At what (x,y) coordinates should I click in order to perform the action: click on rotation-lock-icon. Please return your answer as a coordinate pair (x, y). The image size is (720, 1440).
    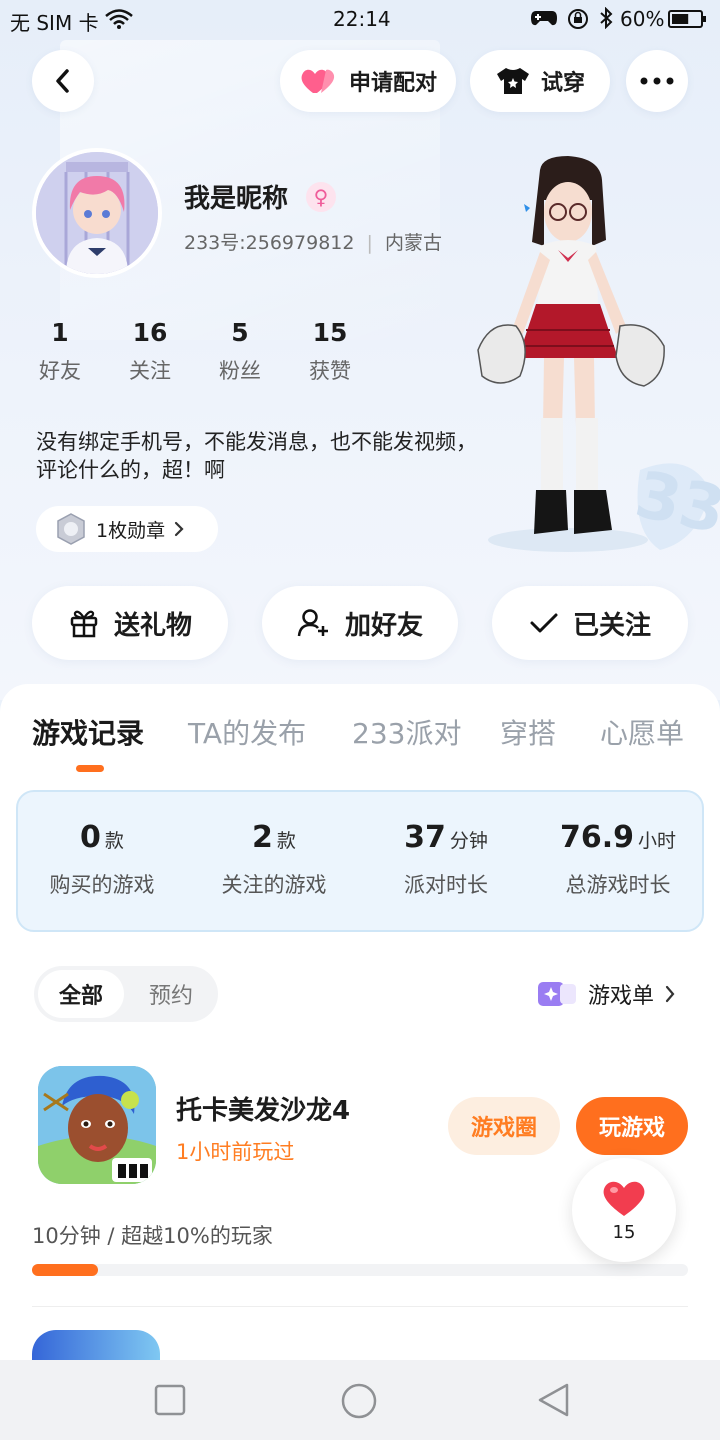
    Looking at the image, I should click on (578, 21).